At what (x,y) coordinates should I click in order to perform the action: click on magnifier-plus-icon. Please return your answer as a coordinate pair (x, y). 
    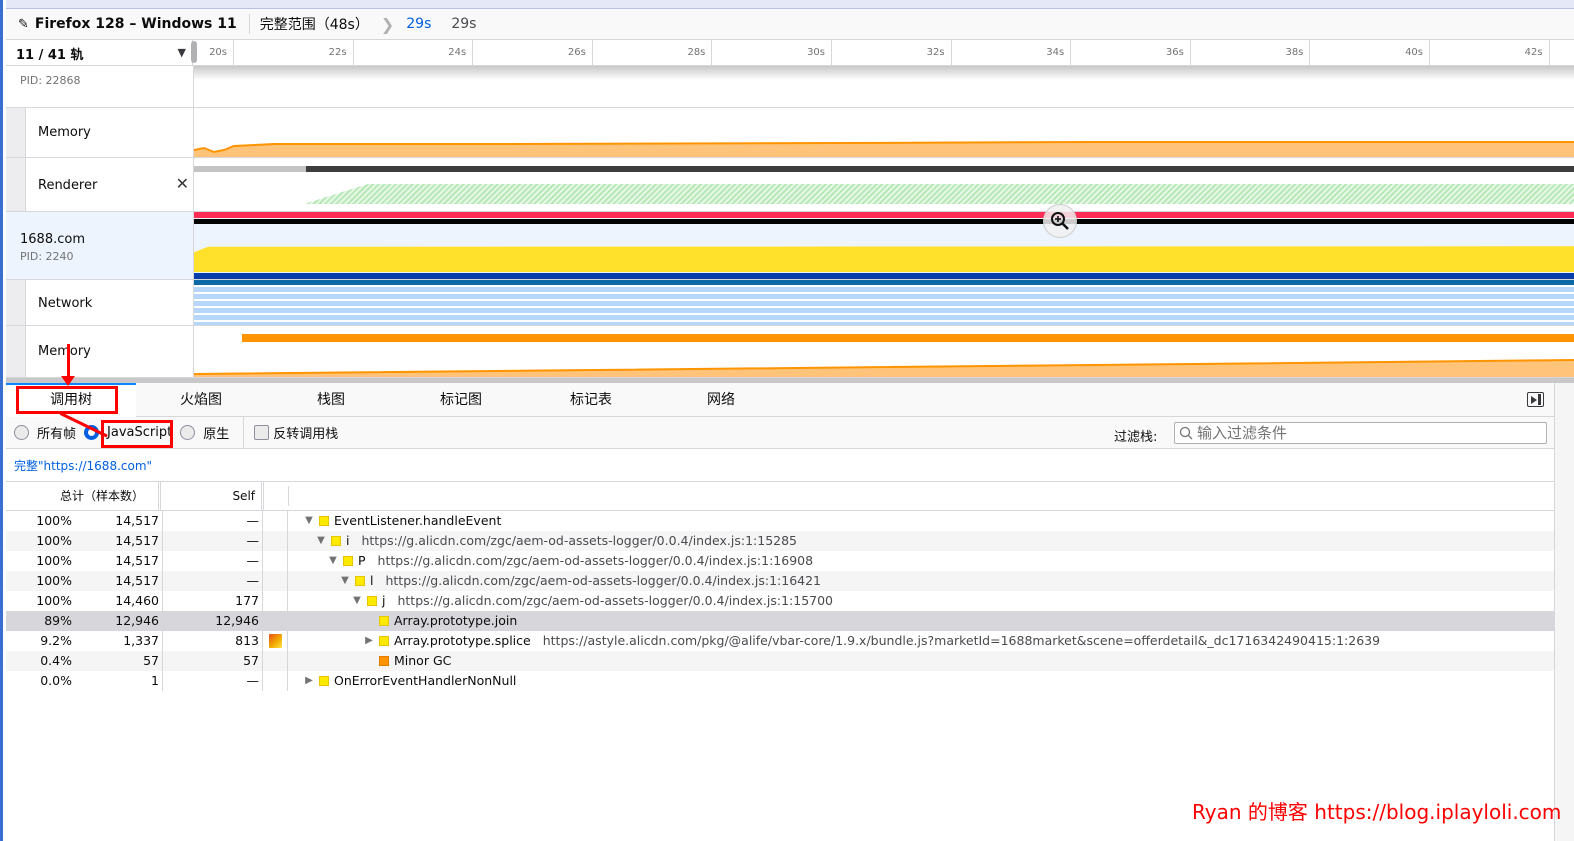
    Looking at the image, I should click on (1060, 221).